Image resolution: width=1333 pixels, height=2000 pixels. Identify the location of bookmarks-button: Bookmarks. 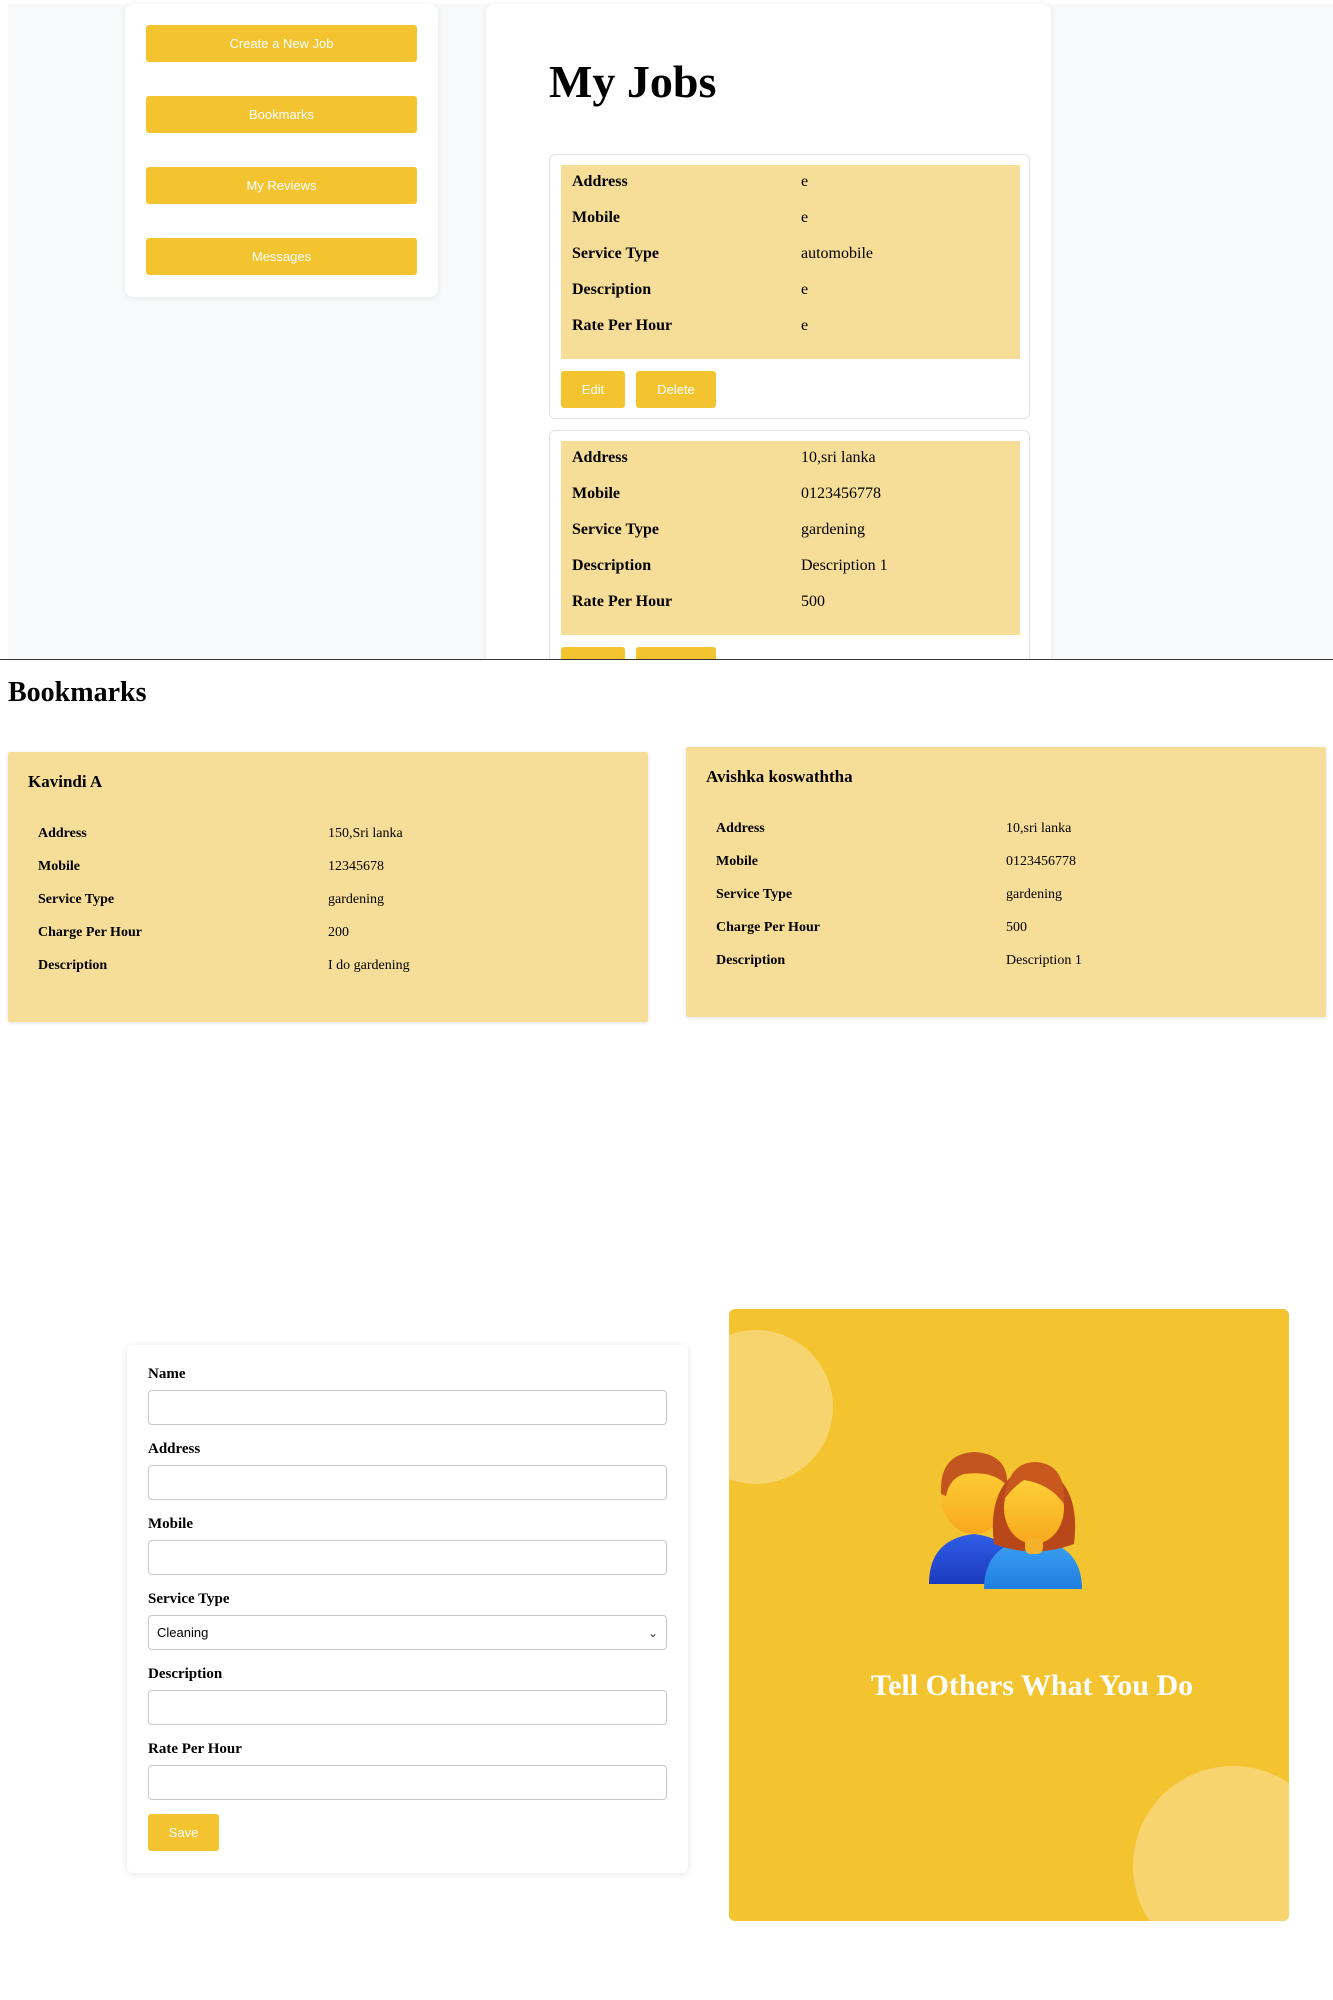
(281, 114).